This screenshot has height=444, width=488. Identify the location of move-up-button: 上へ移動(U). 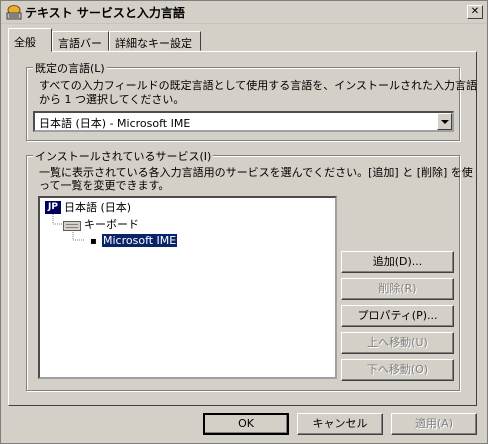
(397, 343).